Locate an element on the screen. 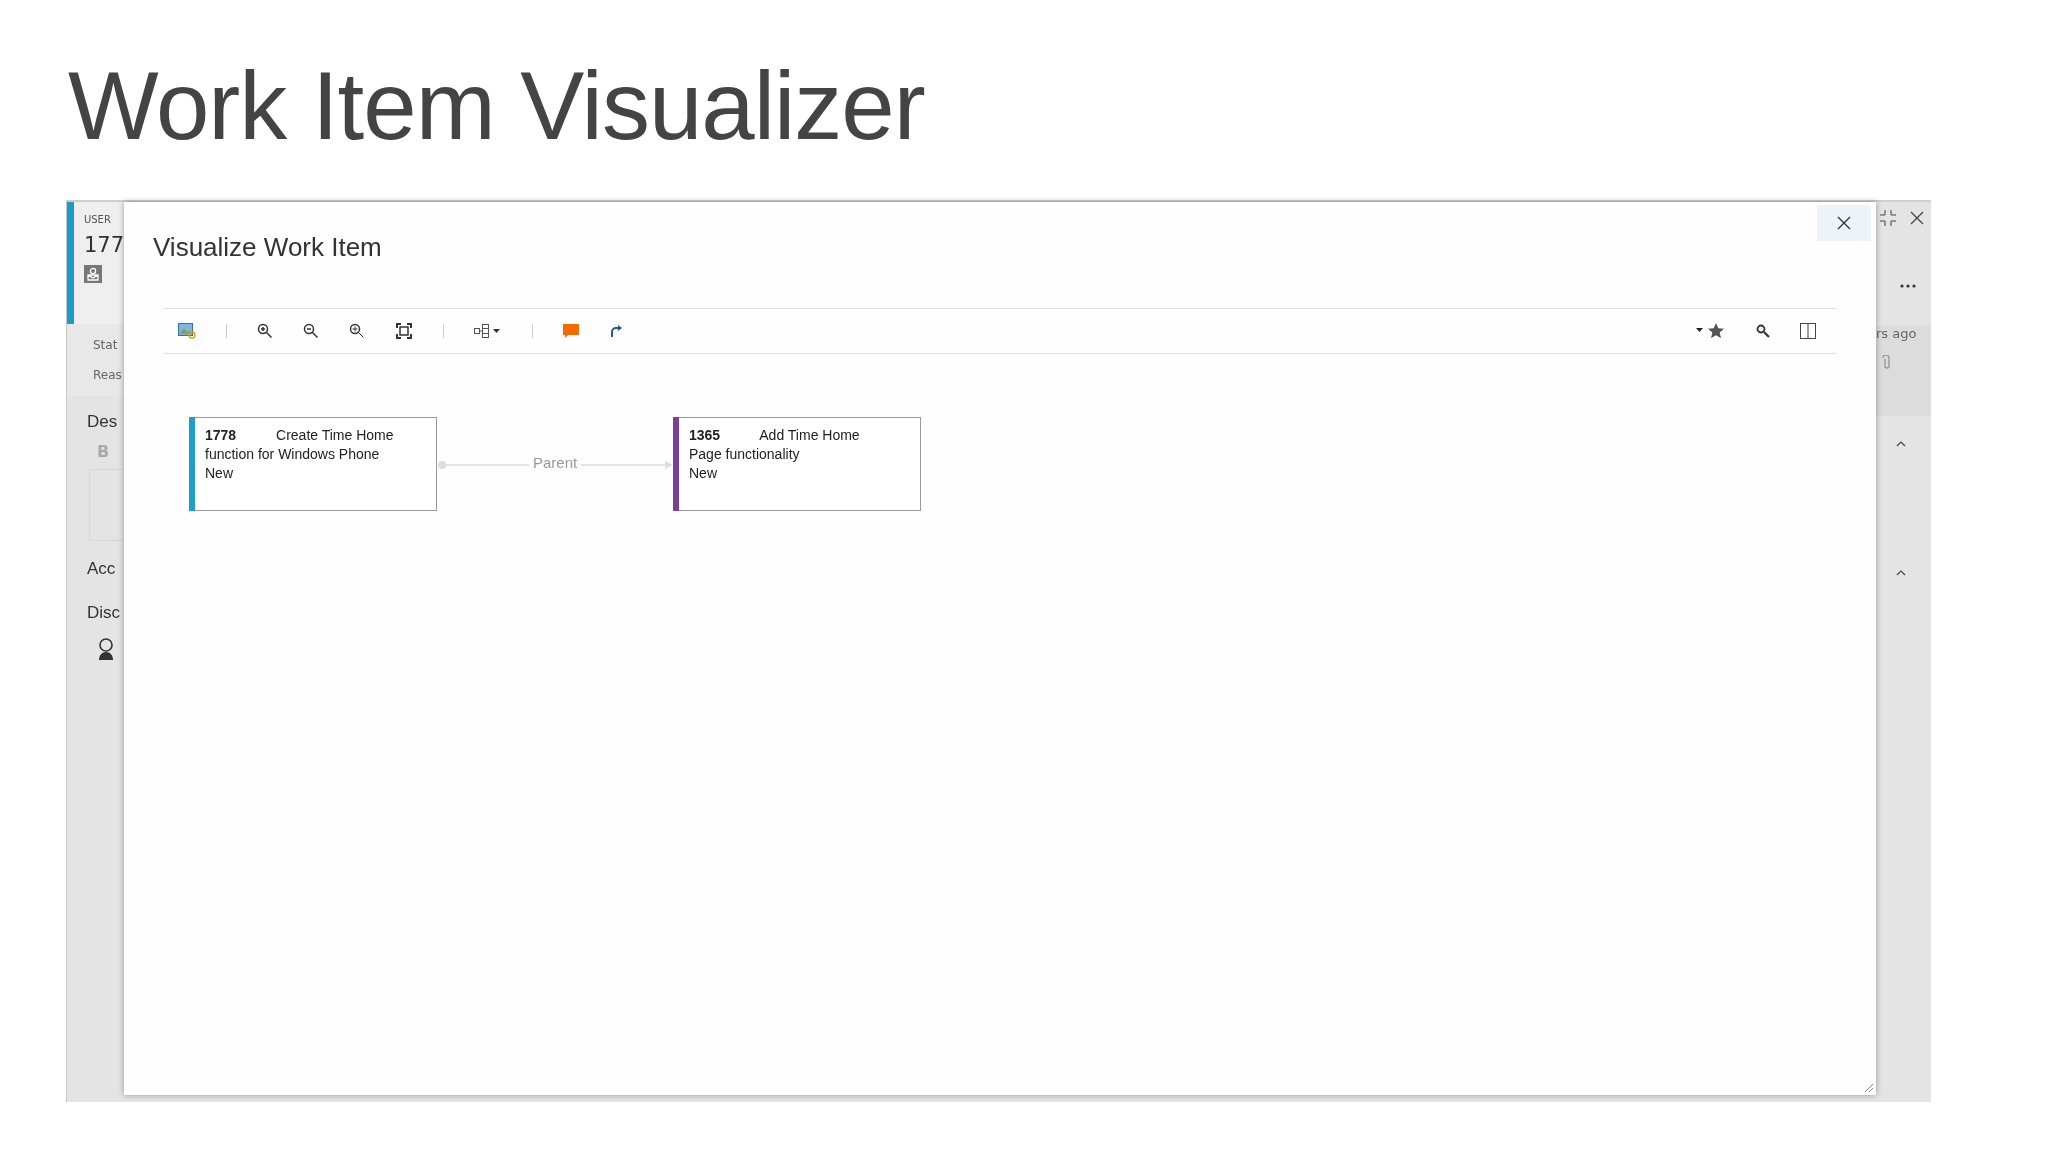 The width and height of the screenshot is (2048, 1152). redo-icon is located at coordinates (616, 331).